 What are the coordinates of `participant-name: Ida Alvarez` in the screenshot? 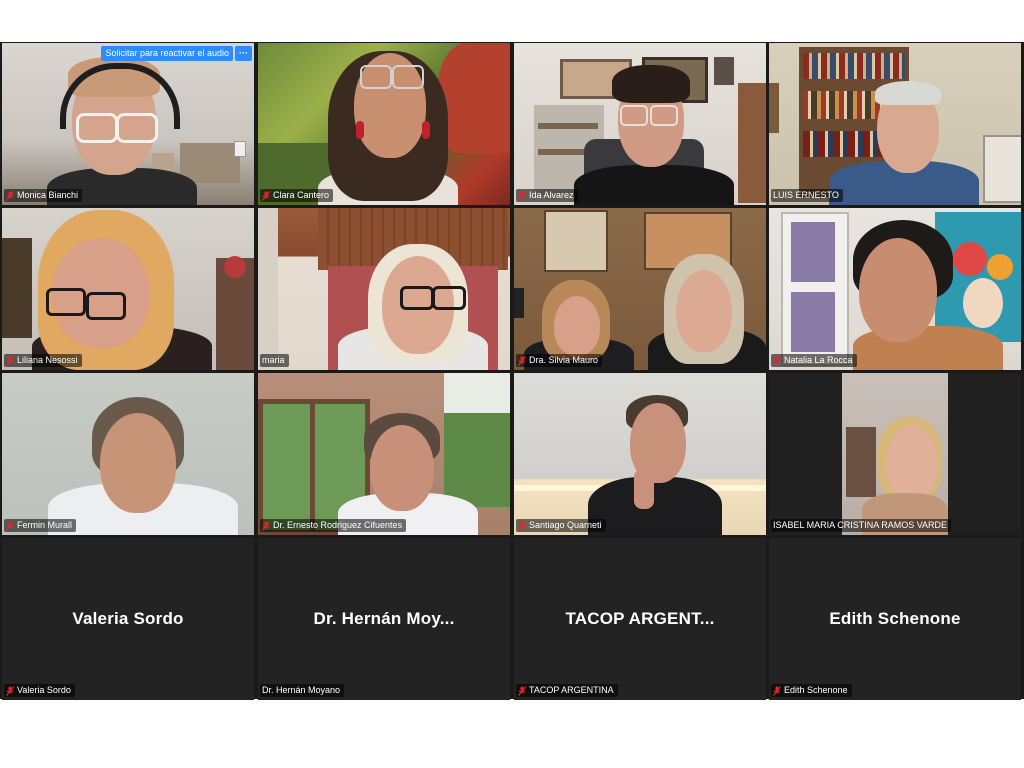 It's located at (551, 195).